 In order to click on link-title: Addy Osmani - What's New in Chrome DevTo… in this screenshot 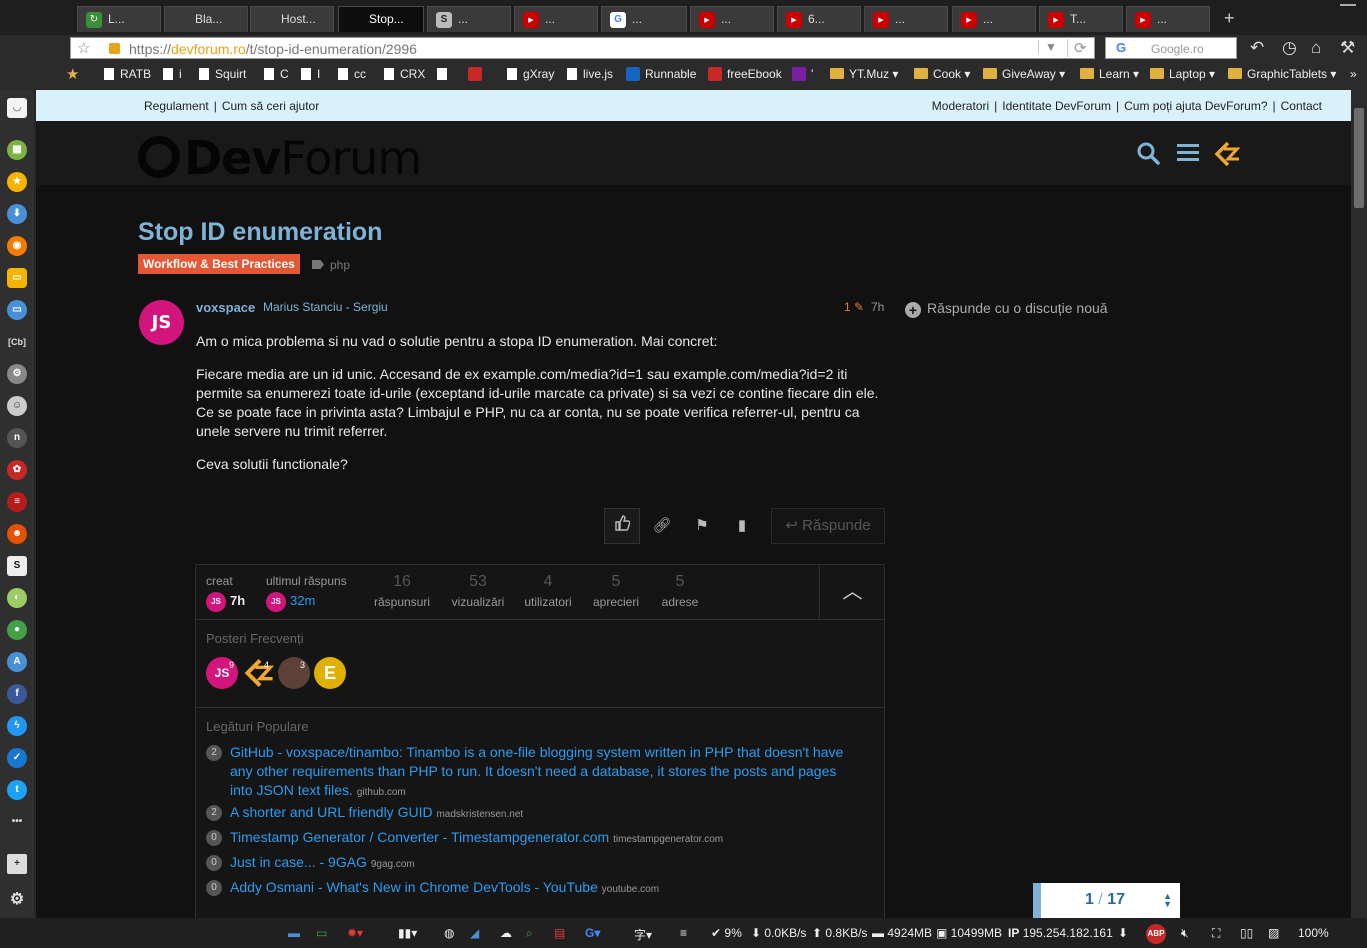, I will do `click(414, 887)`.